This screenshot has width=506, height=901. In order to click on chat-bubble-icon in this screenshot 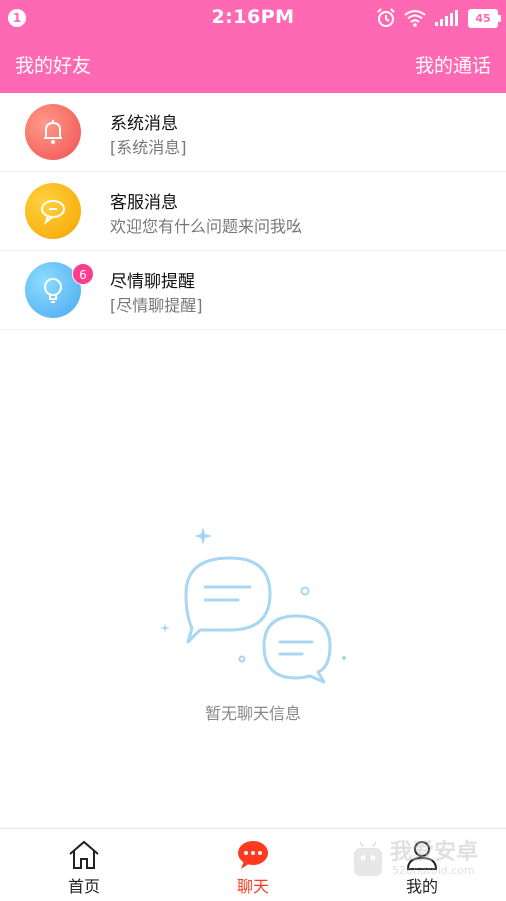, I will do `click(53, 211)`.